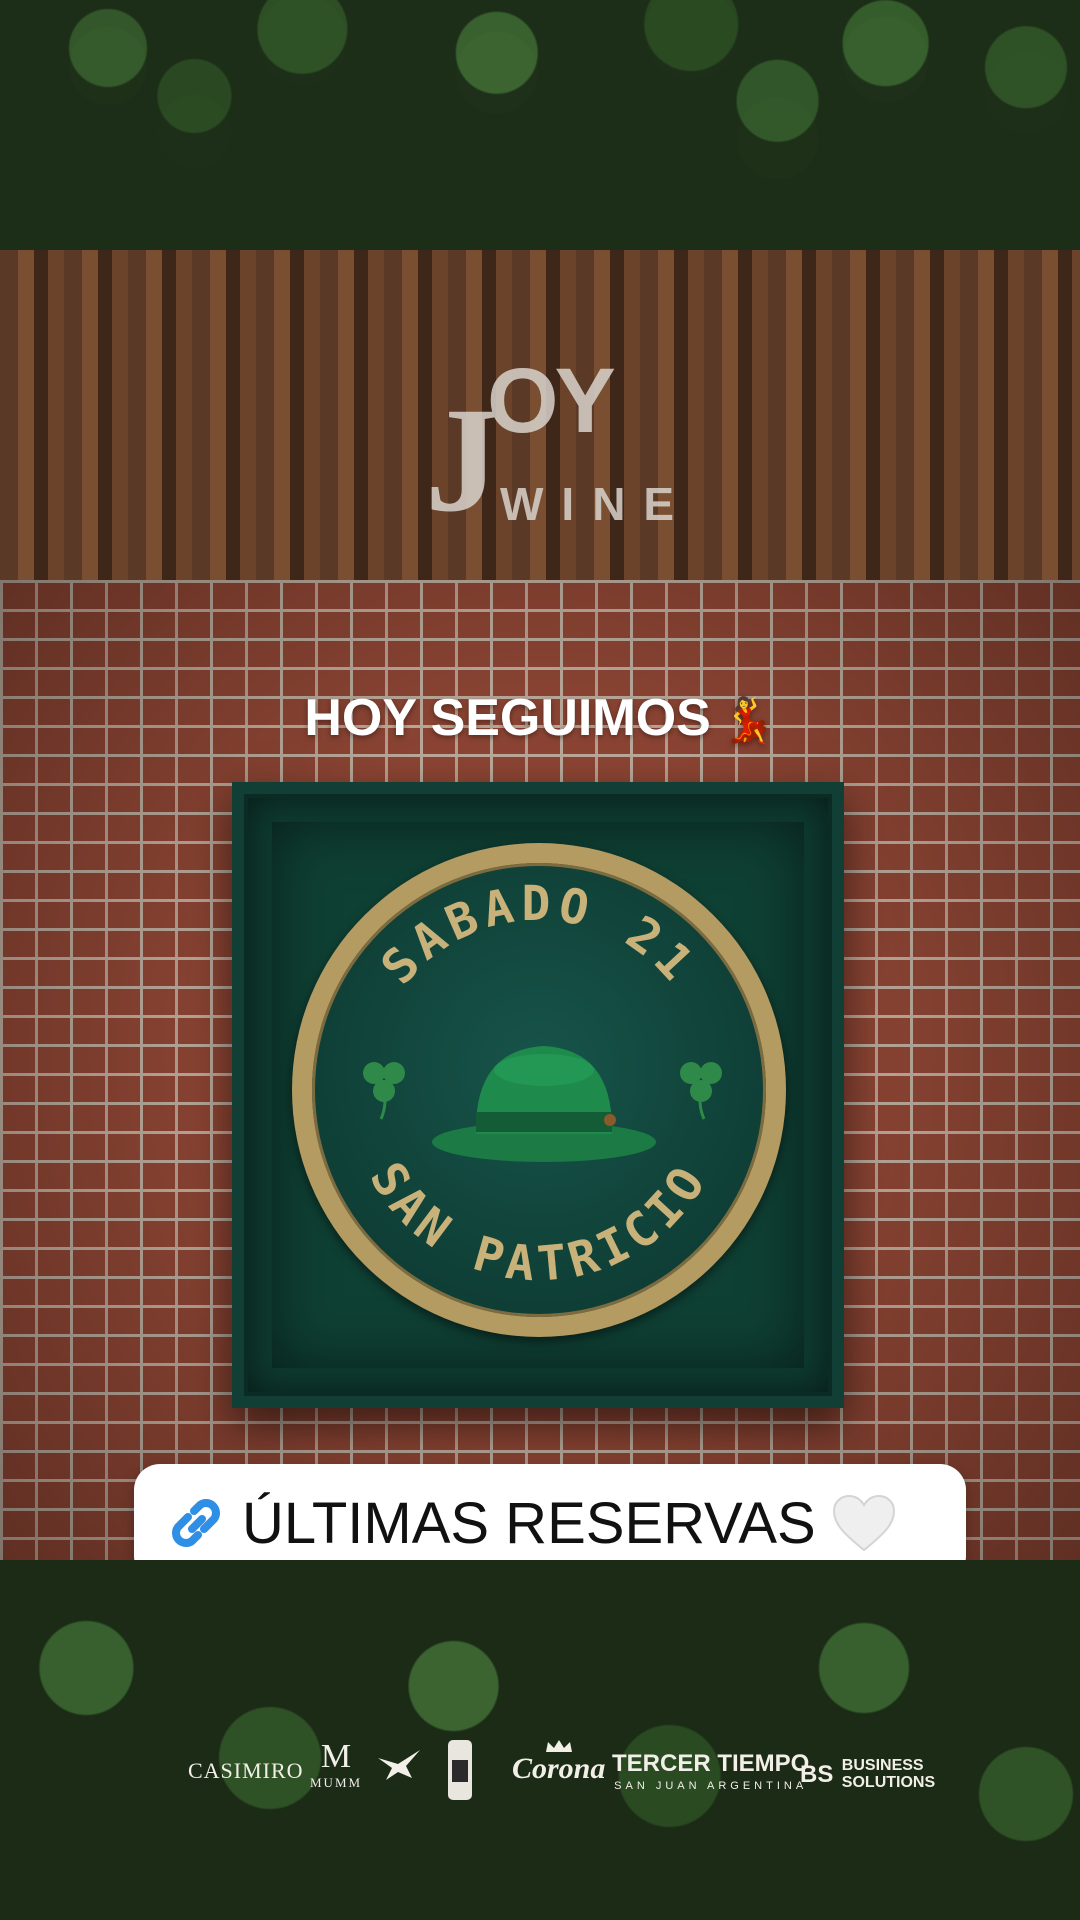  Describe the element at coordinates (399, 1765) in the screenshot. I see `eagle-emblem-icon` at that location.